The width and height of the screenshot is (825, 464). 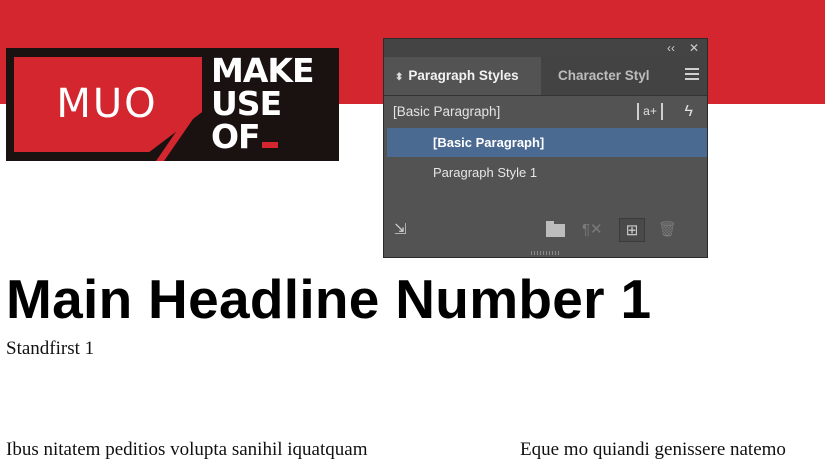 I want to click on trash-icon: 🗑, so click(x=667, y=230).